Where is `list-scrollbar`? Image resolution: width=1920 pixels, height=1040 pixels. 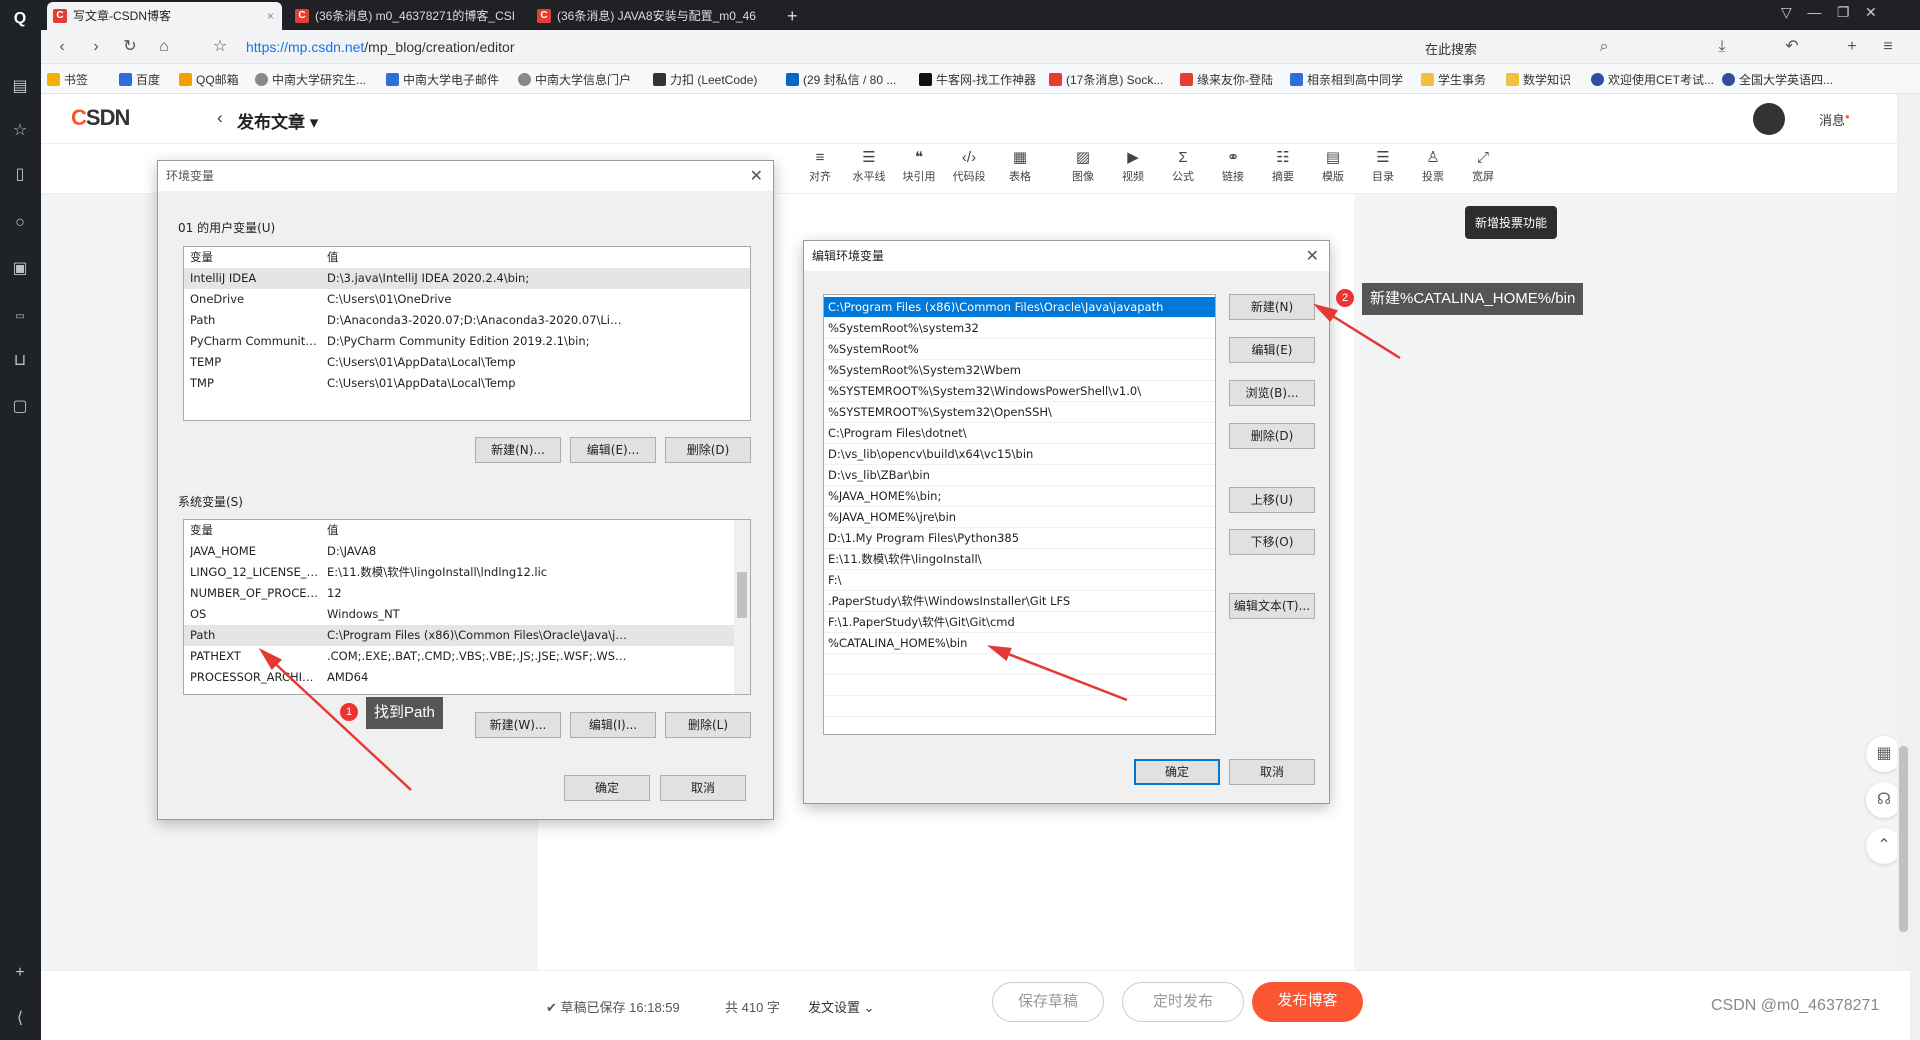
list-scrollbar is located at coordinates (742, 607).